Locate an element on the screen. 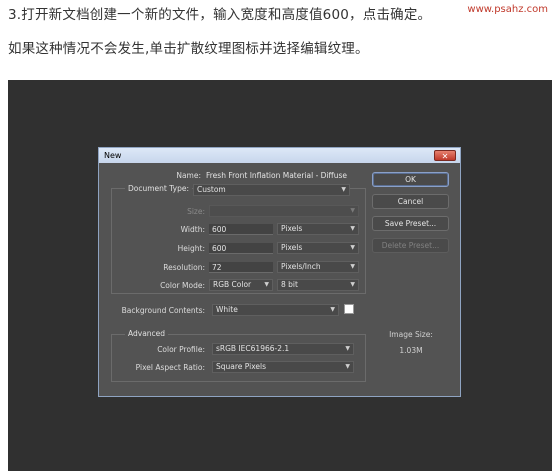  color-profile-select: sRGB IEC61966-2.1 ▼ is located at coordinates (283, 349).